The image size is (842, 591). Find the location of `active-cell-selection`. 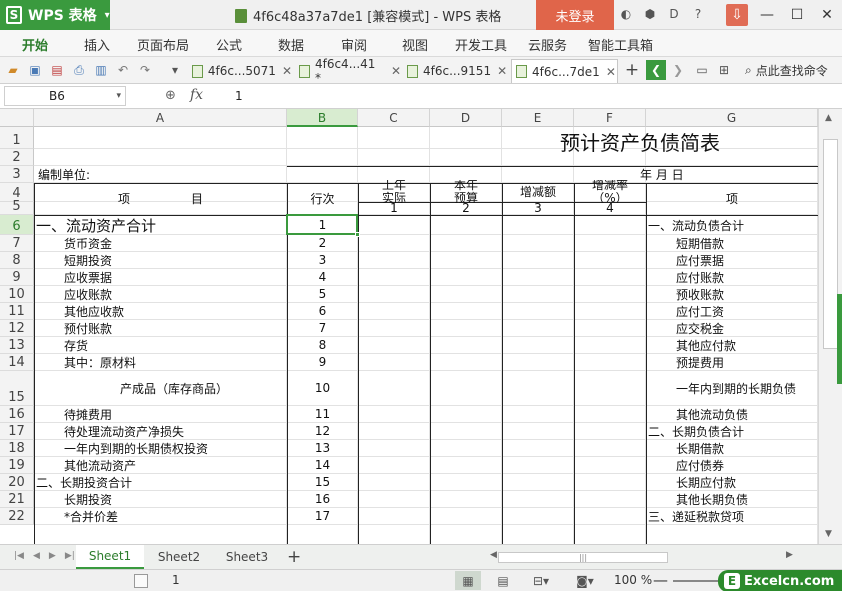

active-cell-selection is located at coordinates (323, 225).